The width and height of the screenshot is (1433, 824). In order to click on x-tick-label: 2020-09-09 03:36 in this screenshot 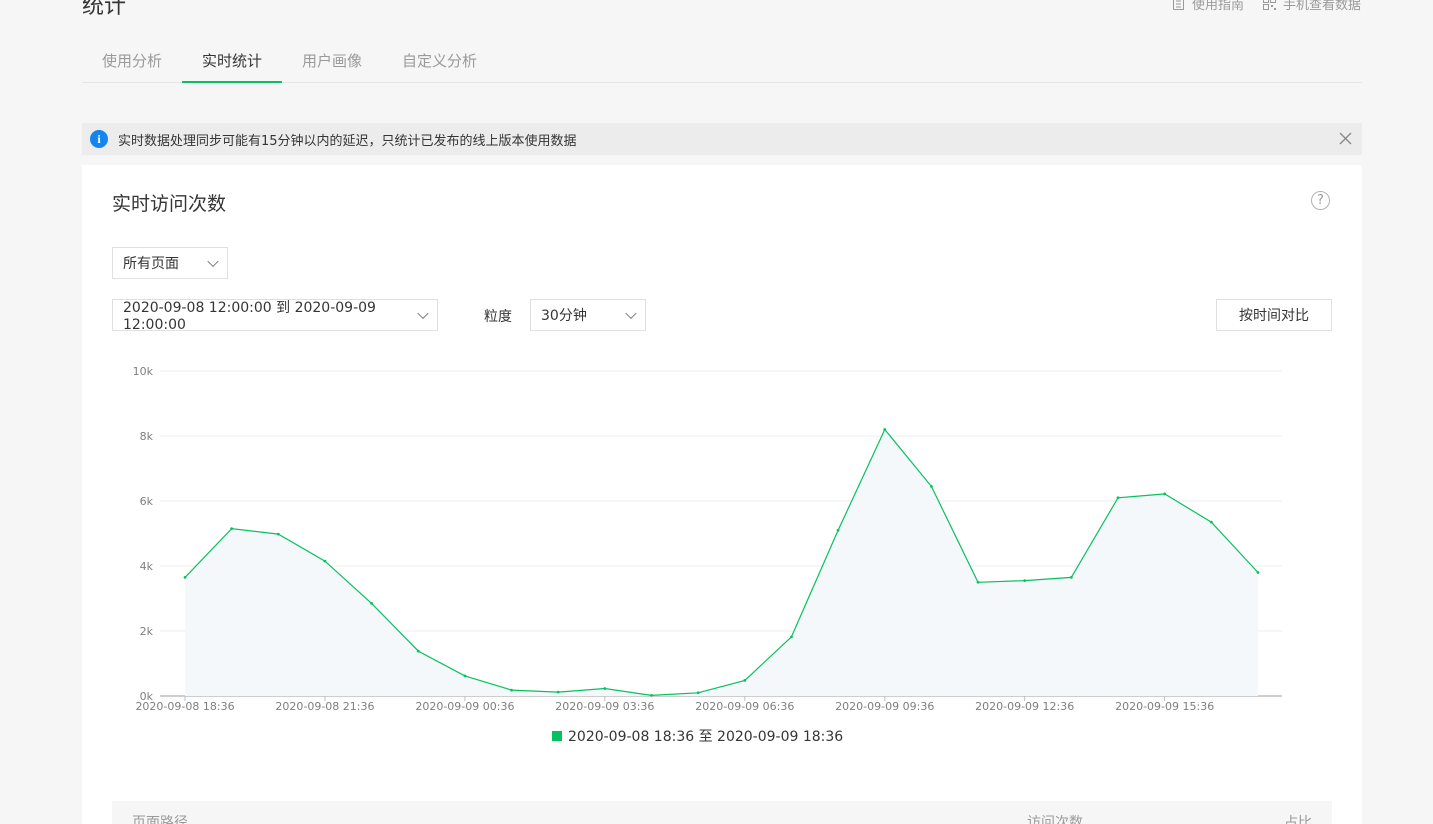, I will do `click(604, 706)`.